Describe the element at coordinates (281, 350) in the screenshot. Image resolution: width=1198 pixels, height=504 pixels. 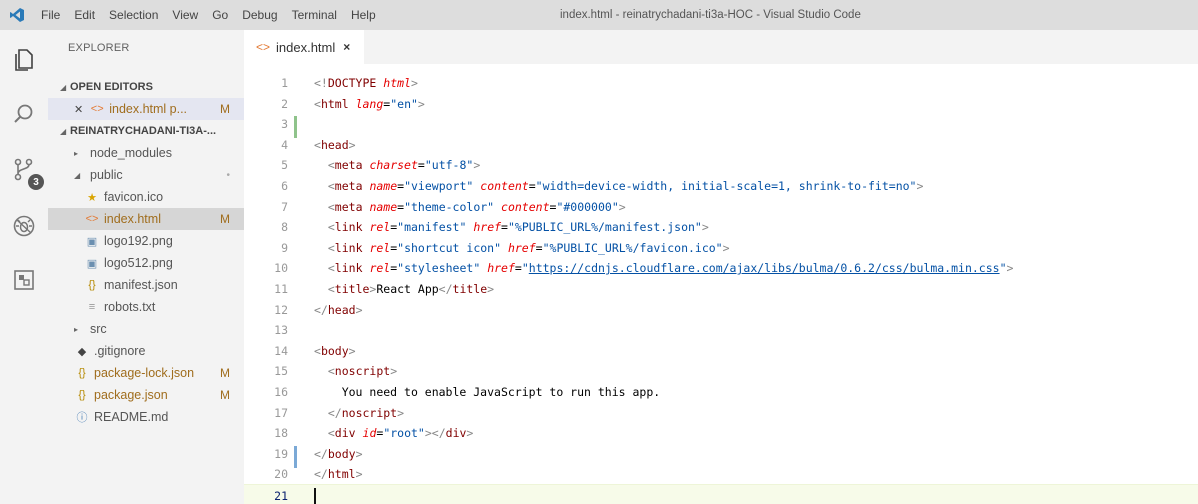
I see `line-number: 14` at that location.